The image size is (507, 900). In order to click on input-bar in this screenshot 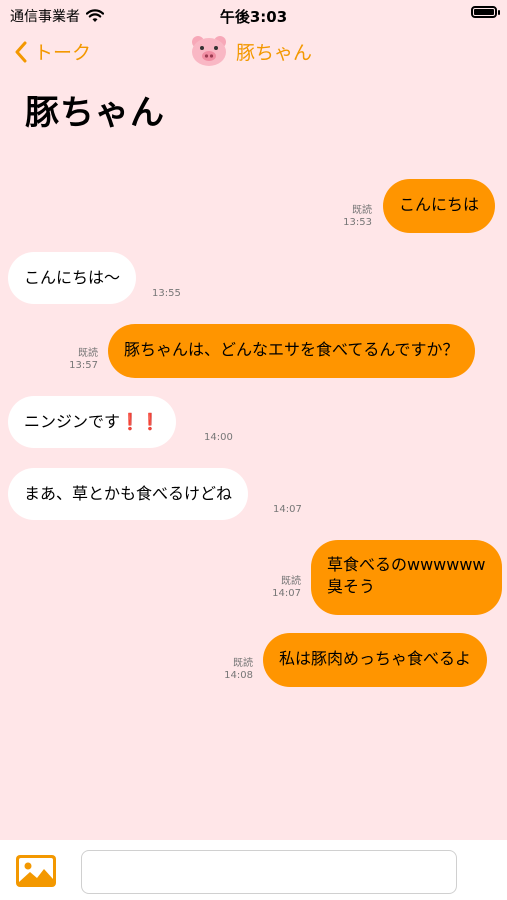, I will do `click(253, 870)`.